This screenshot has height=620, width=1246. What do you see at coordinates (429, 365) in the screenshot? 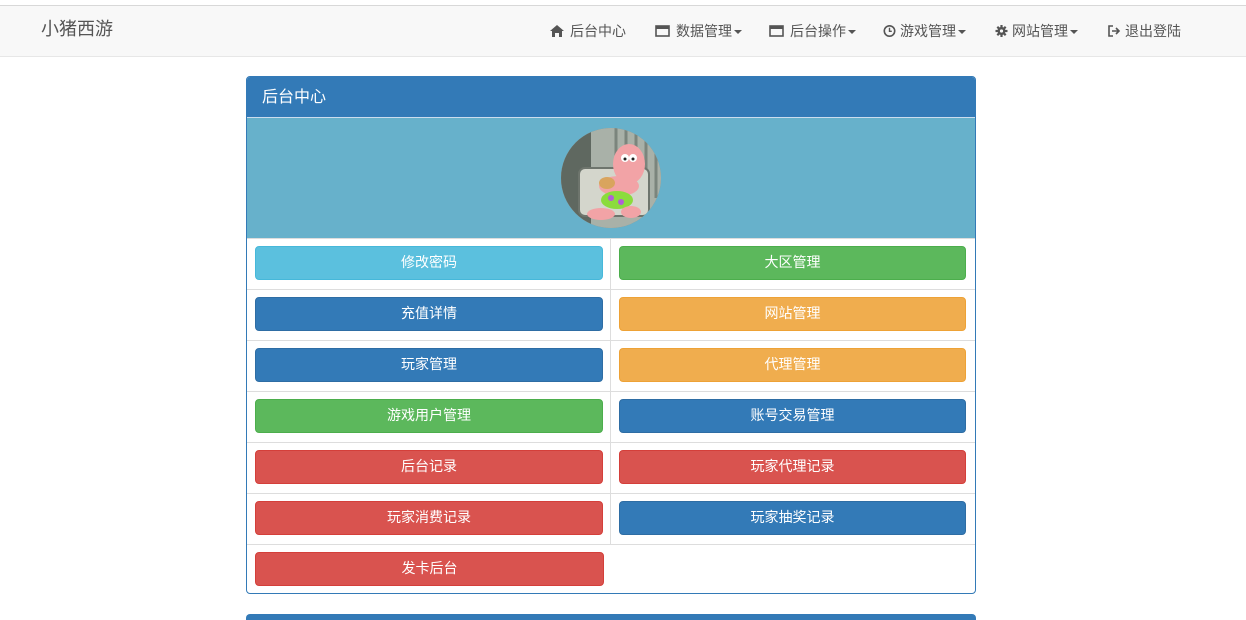
I see `player-management-button: 玩家管理` at bounding box center [429, 365].